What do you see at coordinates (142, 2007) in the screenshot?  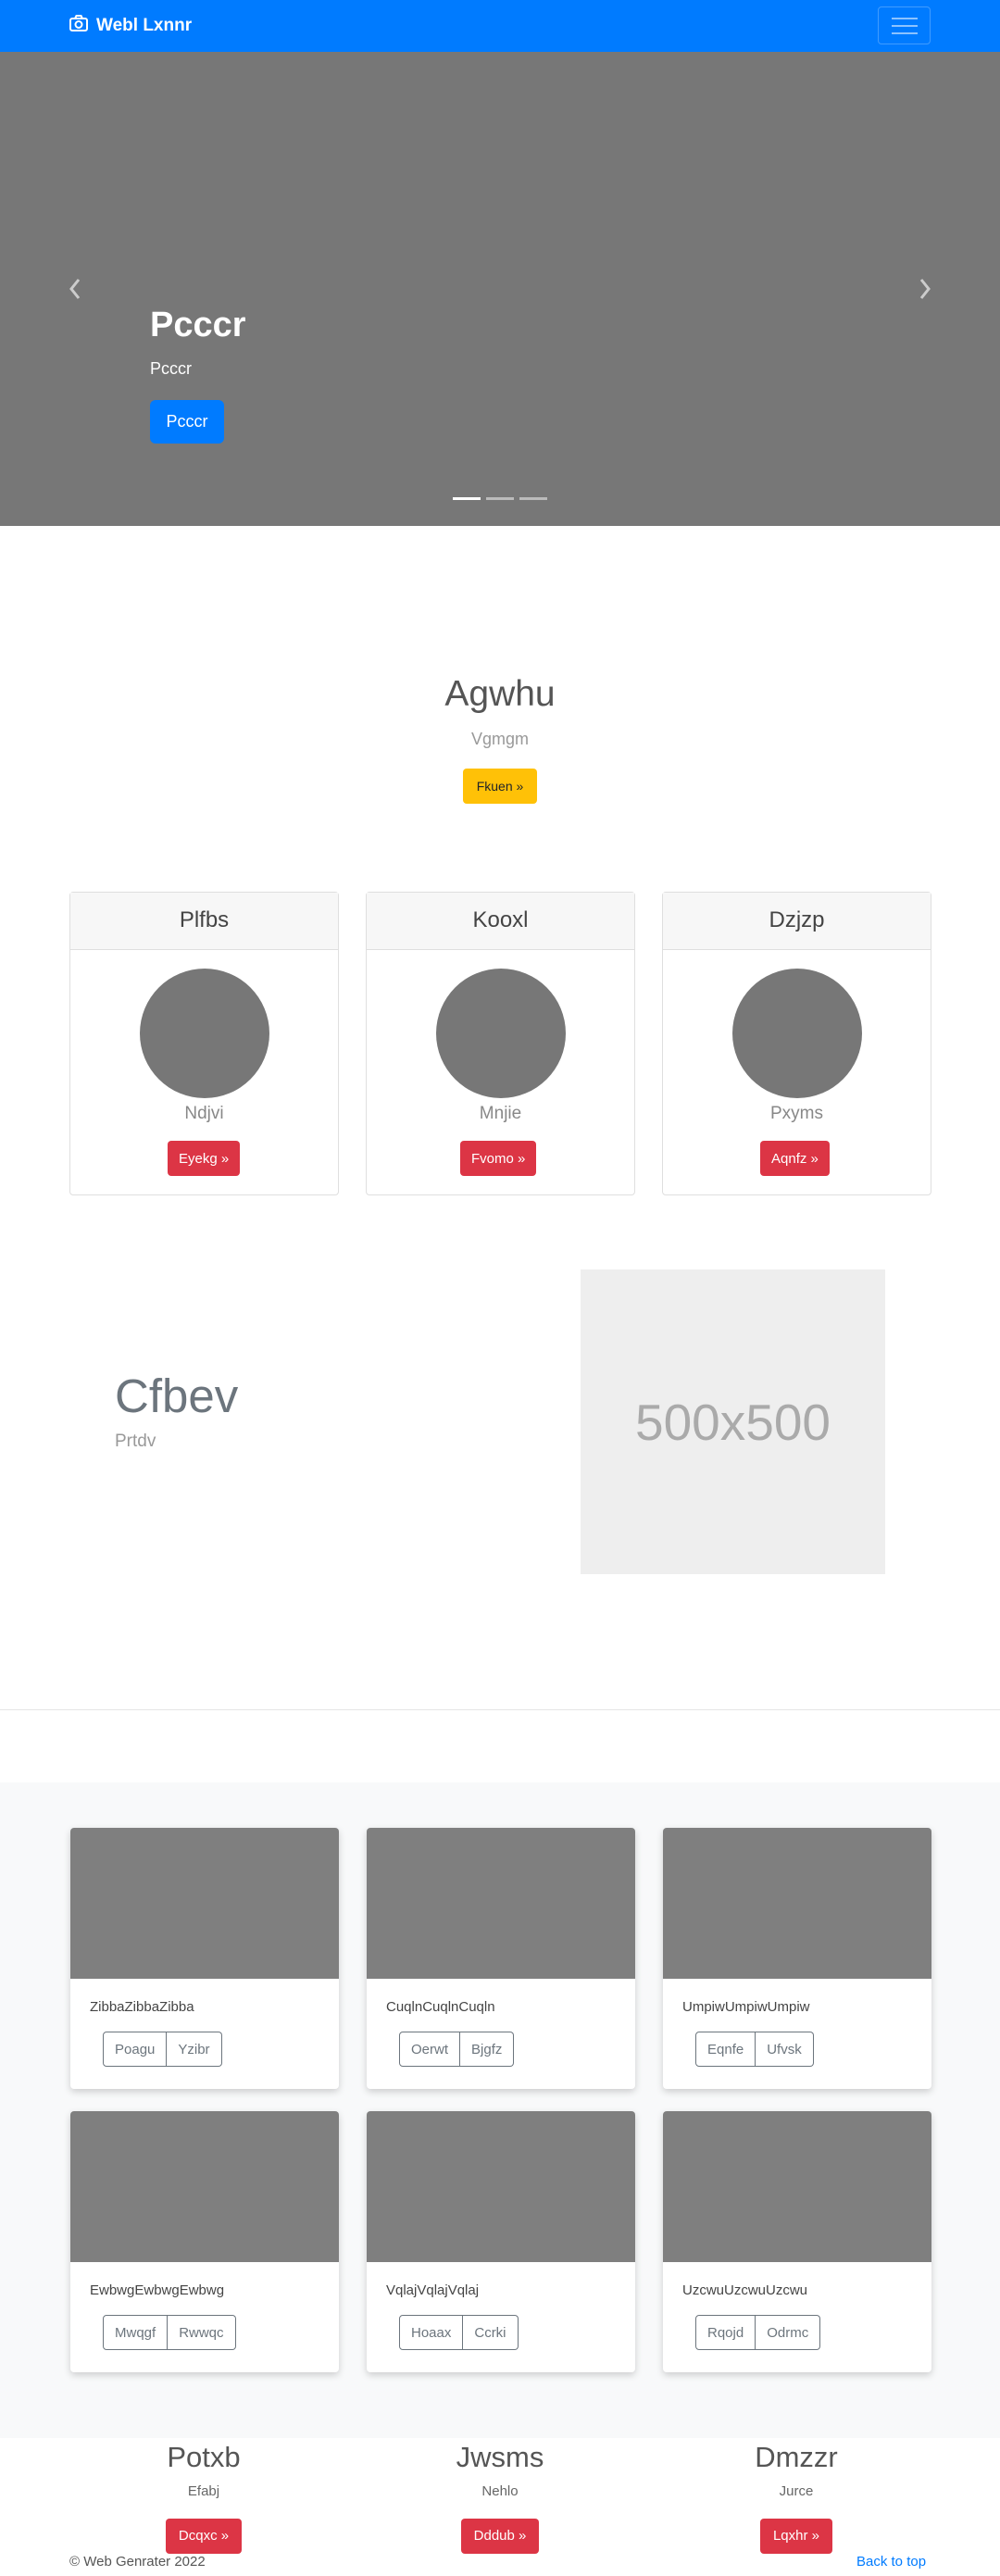 I see `card-text: ZibbaZibbaZibba` at bounding box center [142, 2007].